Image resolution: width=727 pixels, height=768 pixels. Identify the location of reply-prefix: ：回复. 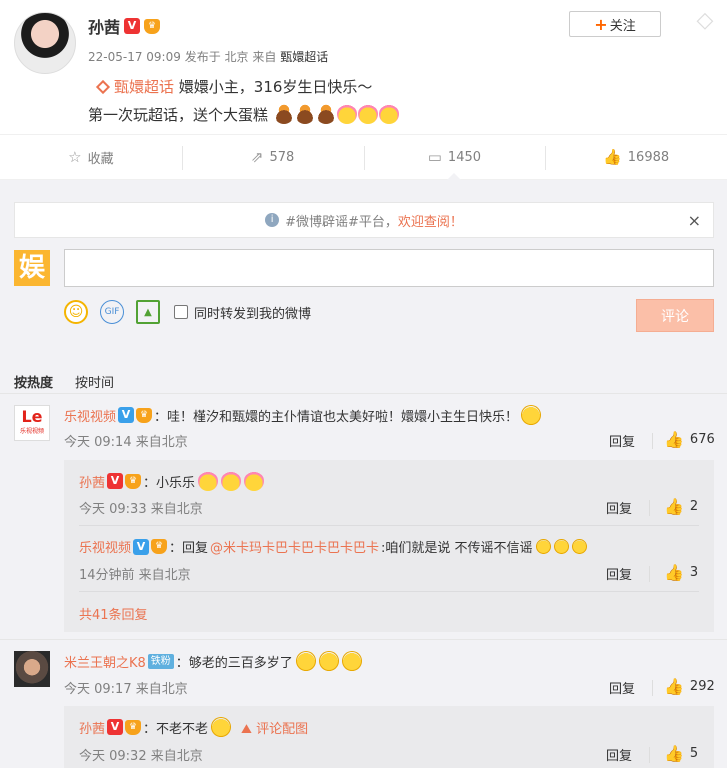
(189, 548).